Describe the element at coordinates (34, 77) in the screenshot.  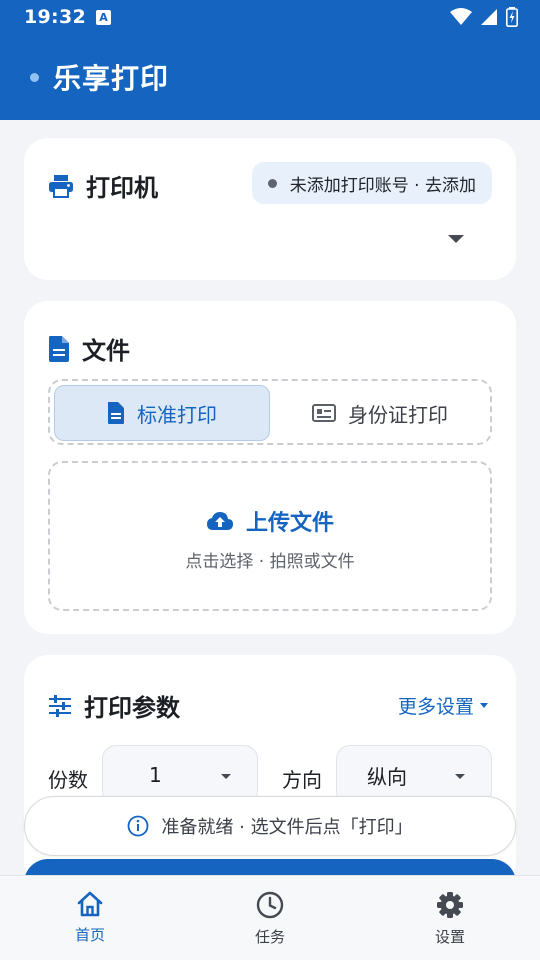
I see `app-dot-icon` at that location.